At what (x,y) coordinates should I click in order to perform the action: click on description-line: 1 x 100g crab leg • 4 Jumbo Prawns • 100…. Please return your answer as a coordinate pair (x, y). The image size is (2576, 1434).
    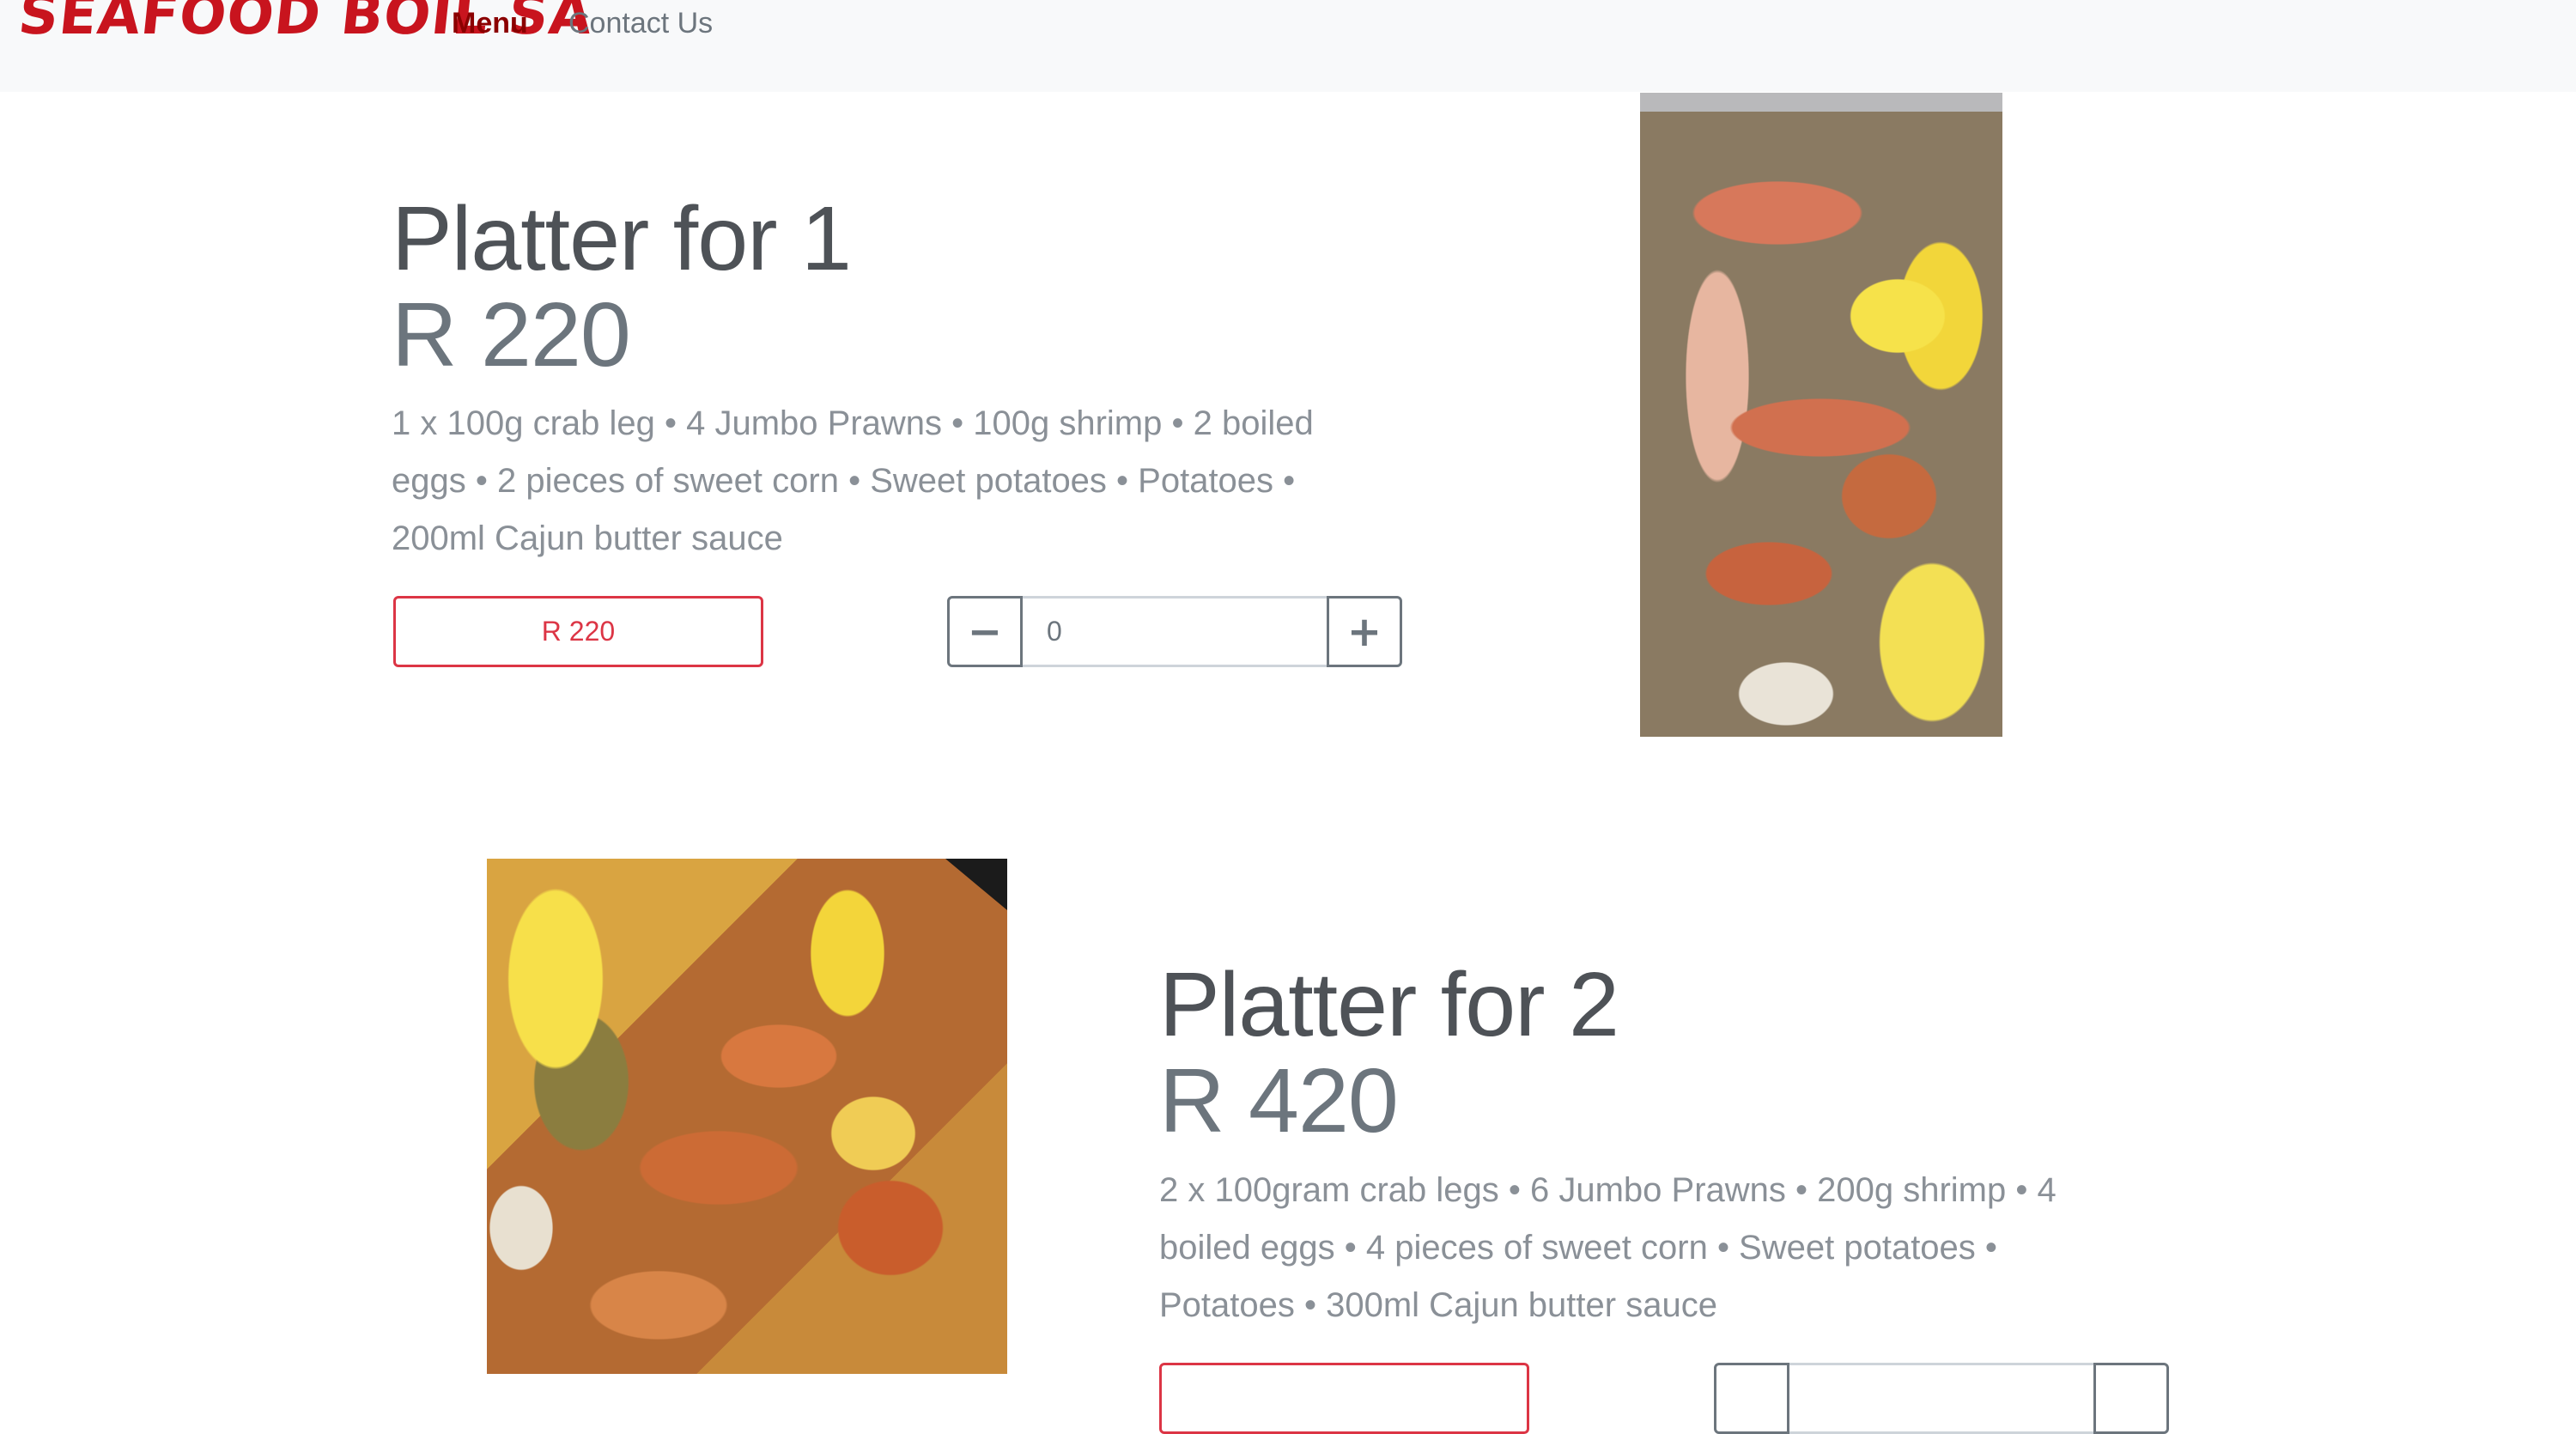
    Looking at the image, I should click on (853, 423).